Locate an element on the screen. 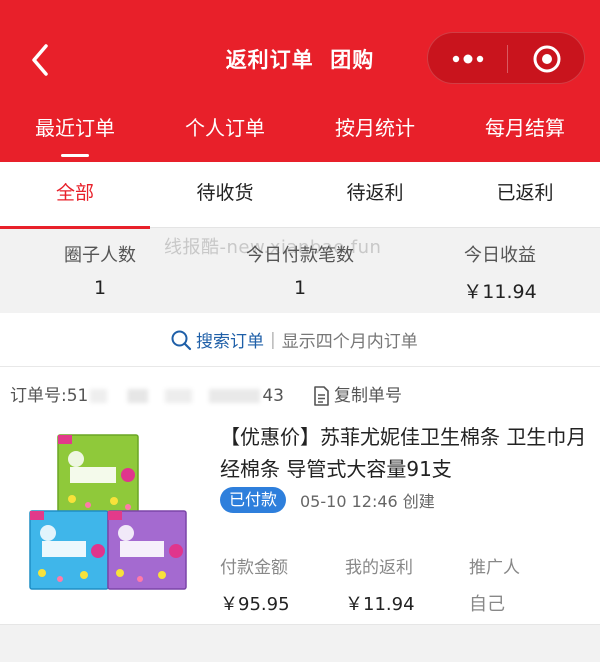  target-circle-icon is located at coordinates (547, 59).